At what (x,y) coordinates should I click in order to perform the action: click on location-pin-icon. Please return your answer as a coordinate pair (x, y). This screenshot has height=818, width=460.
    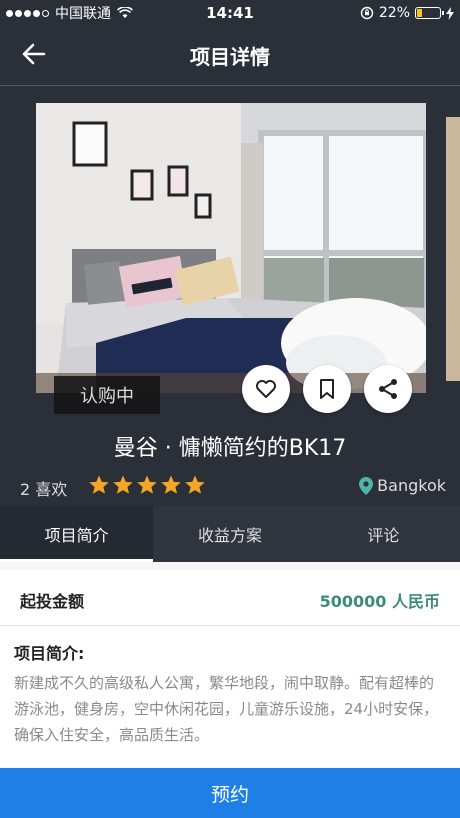
    Looking at the image, I should click on (366, 485).